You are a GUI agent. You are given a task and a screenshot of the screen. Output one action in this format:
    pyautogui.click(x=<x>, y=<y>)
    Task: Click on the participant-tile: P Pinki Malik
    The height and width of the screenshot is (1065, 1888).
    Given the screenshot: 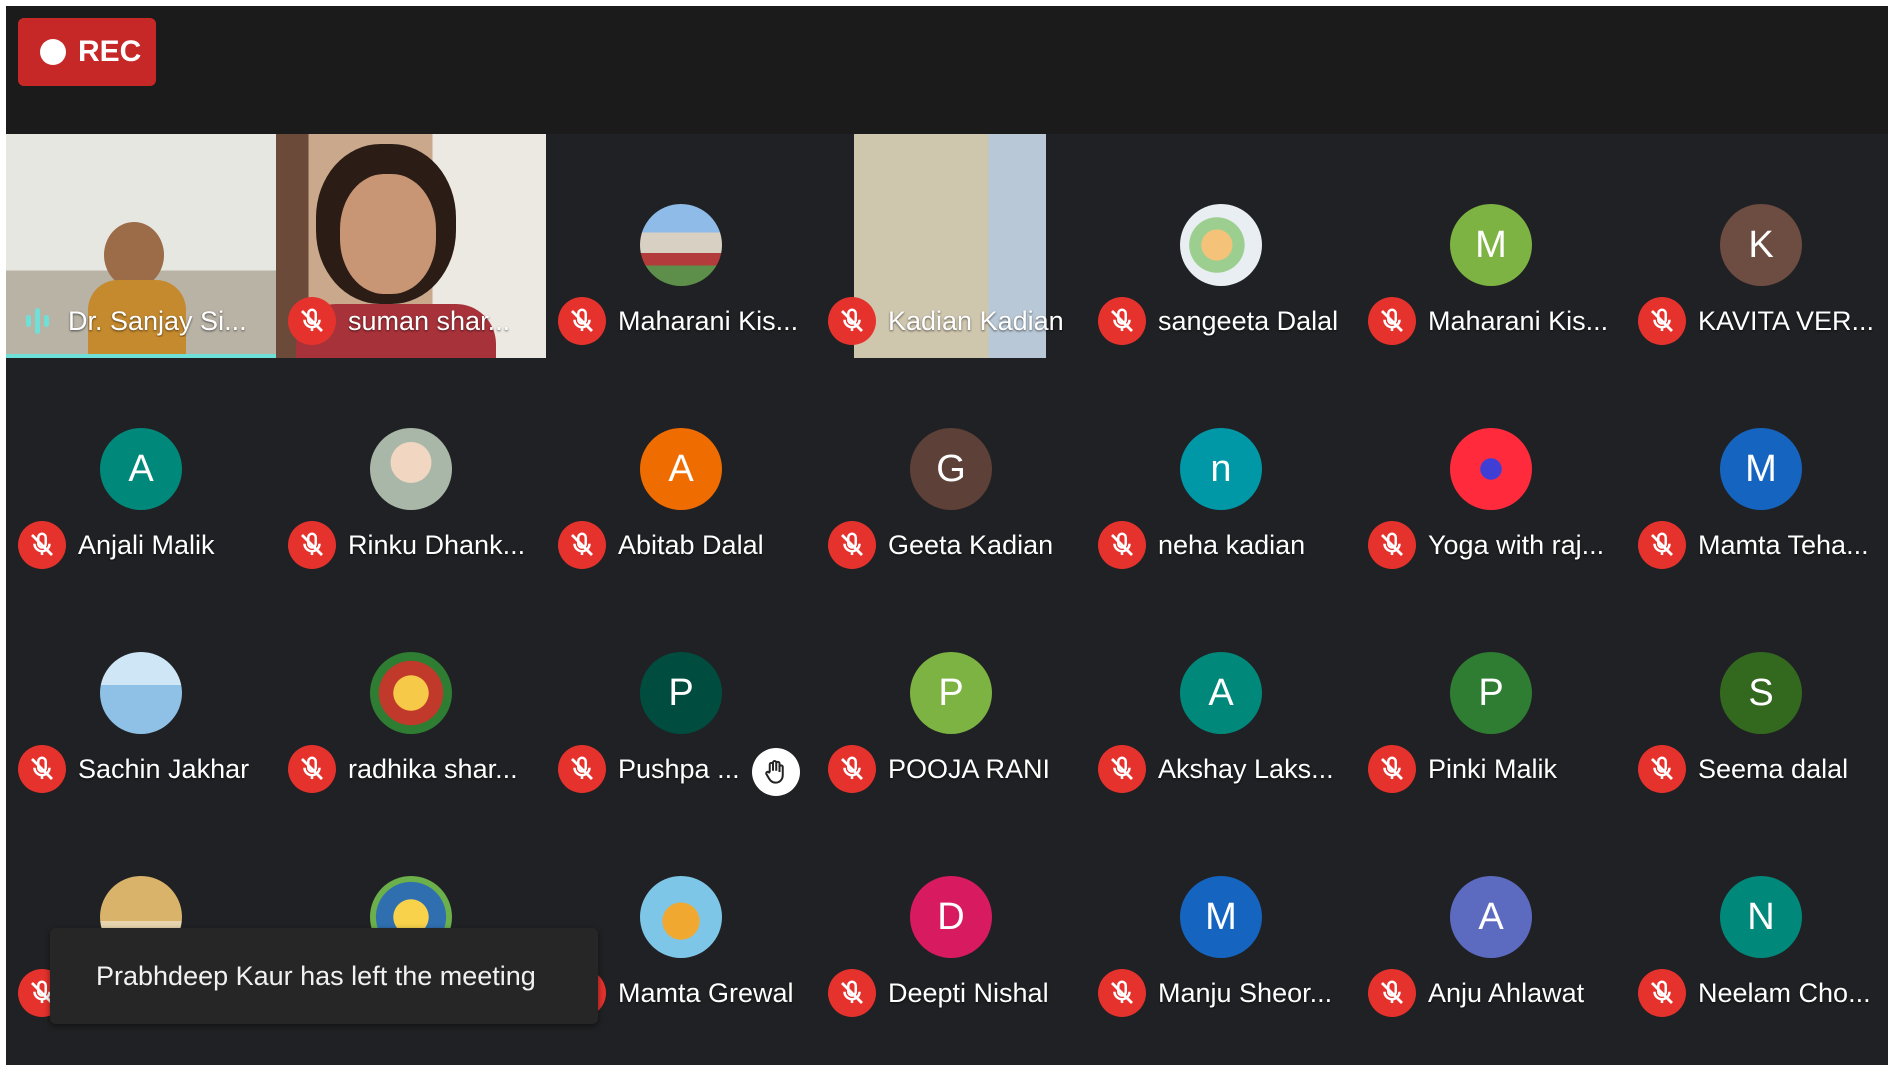 What is the action you would take?
    pyautogui.click(x=1491, y=694)
    